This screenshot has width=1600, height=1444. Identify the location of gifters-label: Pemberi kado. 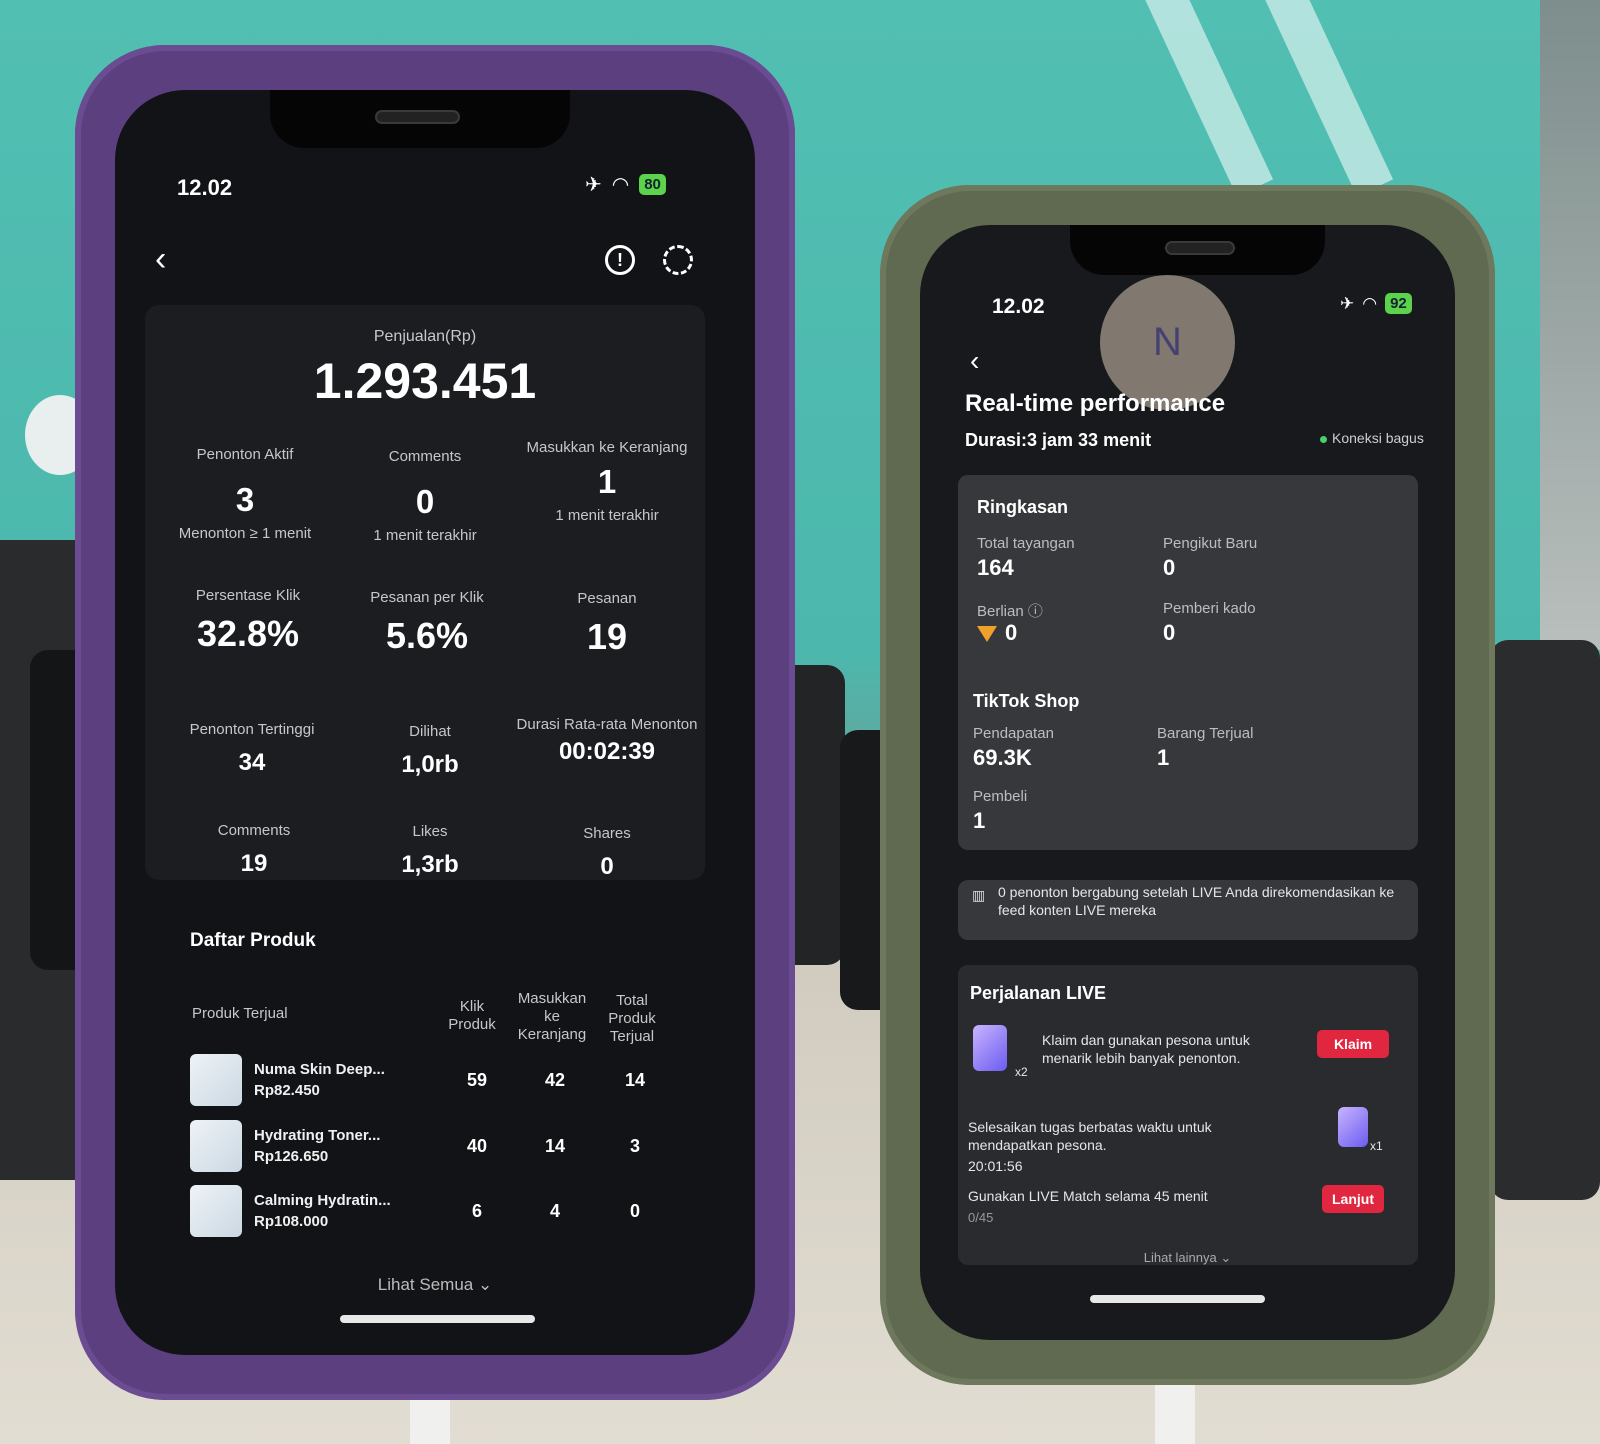
(1209, 608).